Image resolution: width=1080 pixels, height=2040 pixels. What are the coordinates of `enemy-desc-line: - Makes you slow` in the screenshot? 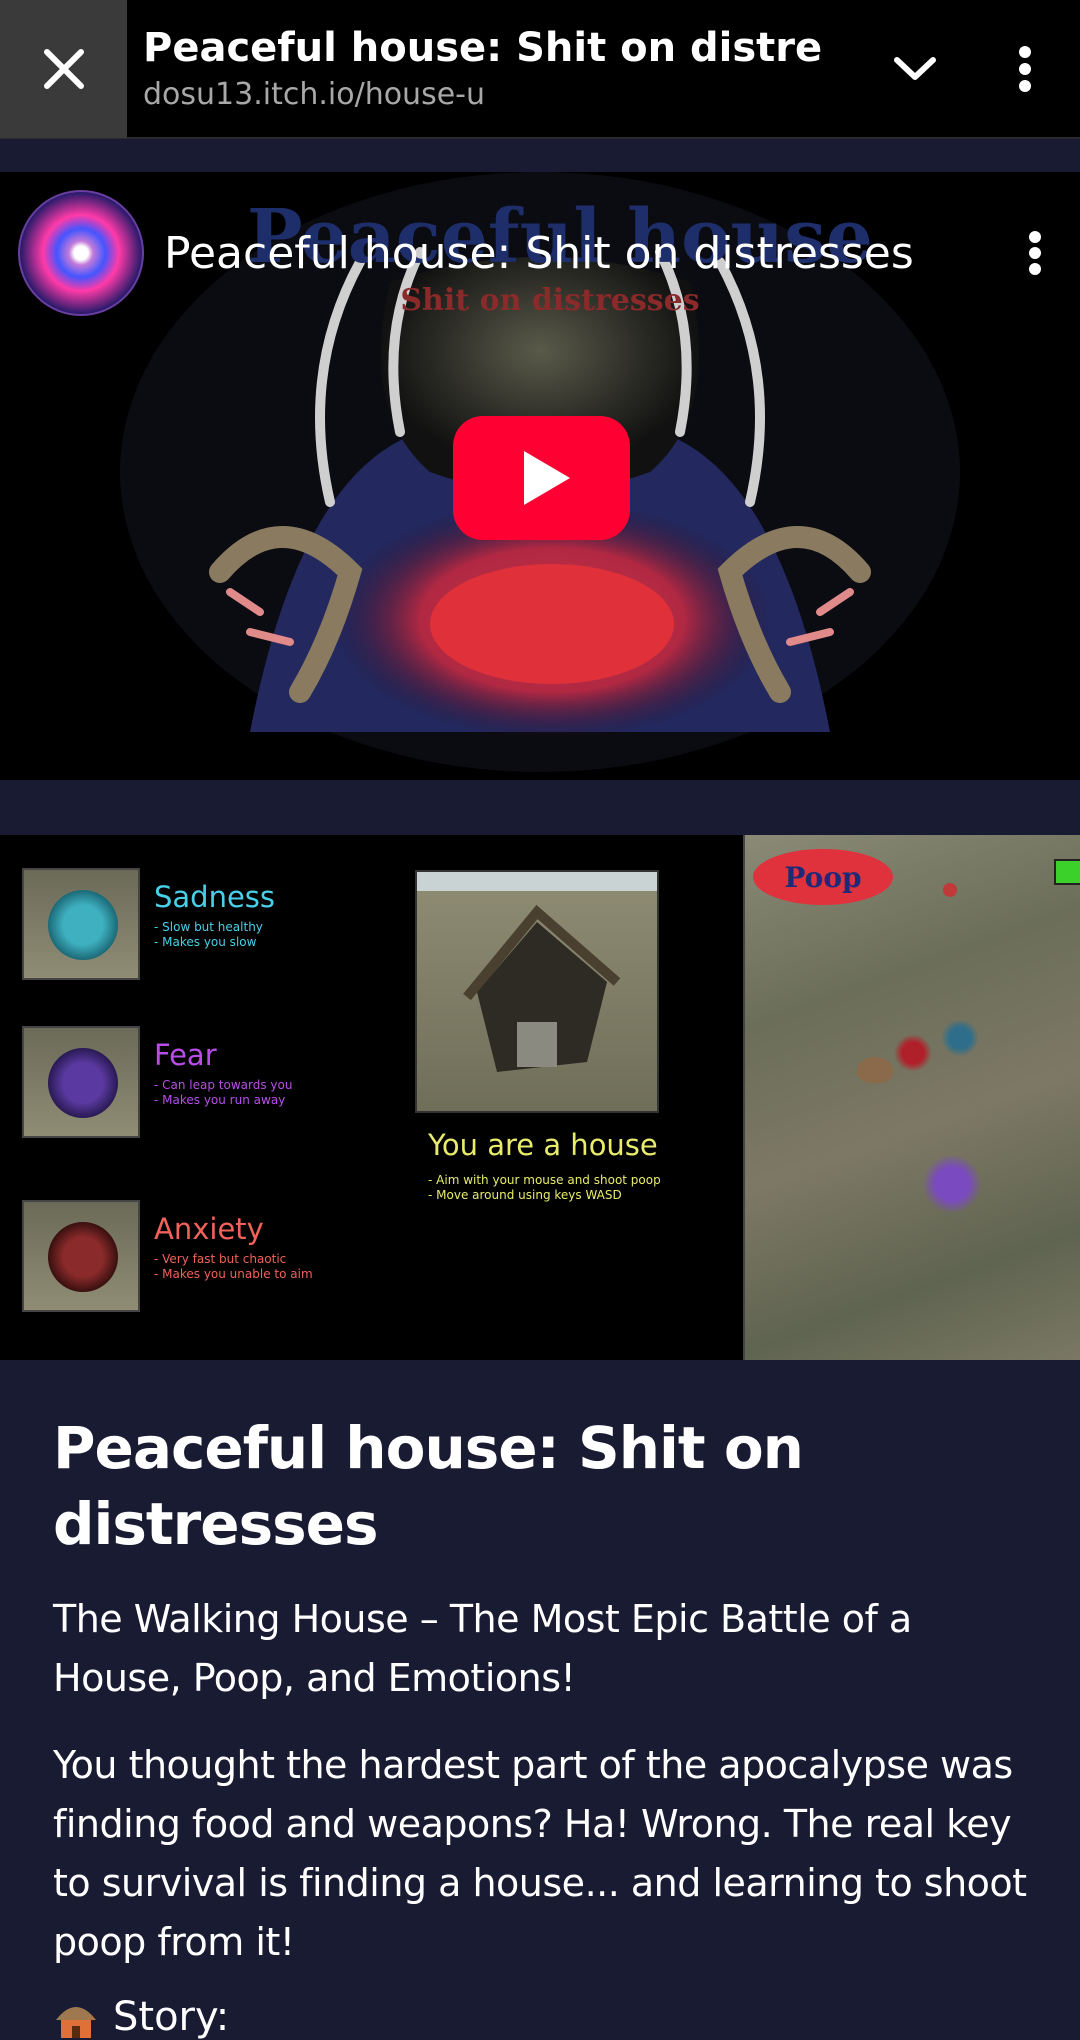 It's located at (205, 942).